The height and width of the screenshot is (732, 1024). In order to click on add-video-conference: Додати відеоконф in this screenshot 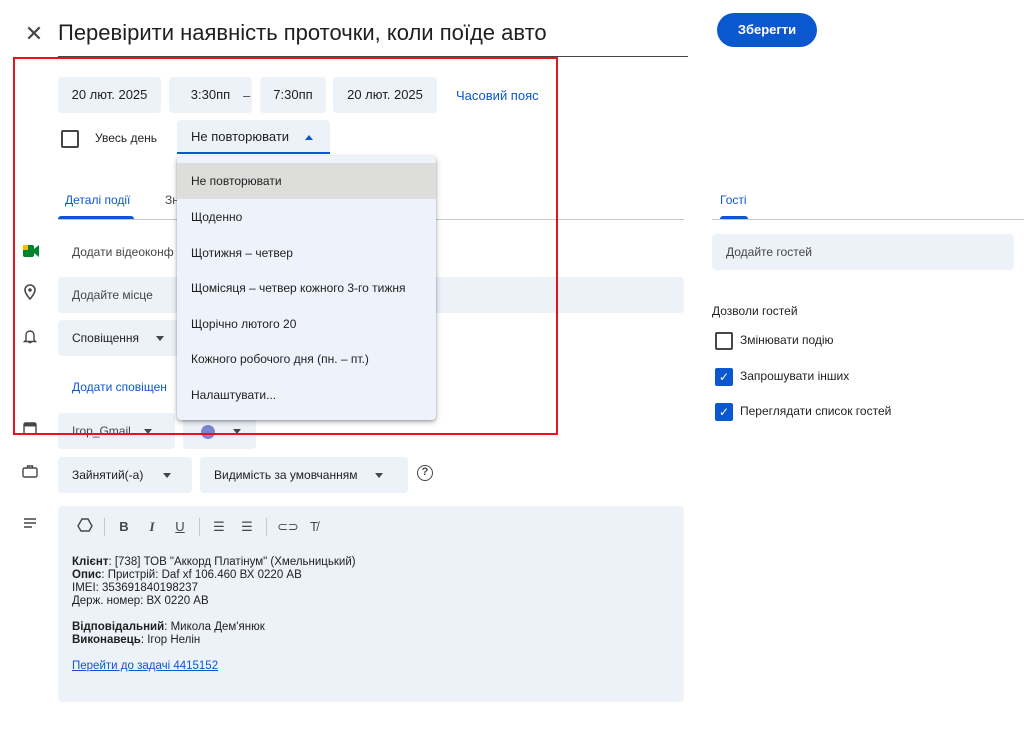, I will do `click(123, 252)`.